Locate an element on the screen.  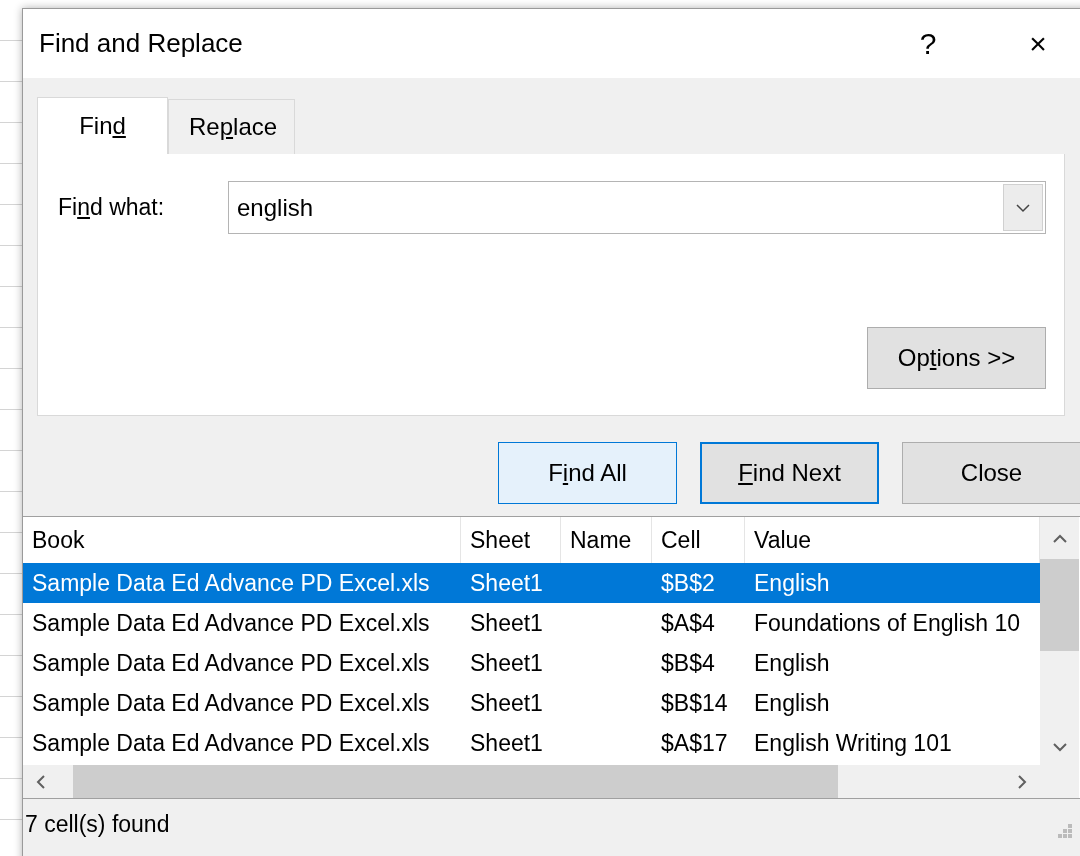
action-button: Find All is located at coordinates (587, 473).